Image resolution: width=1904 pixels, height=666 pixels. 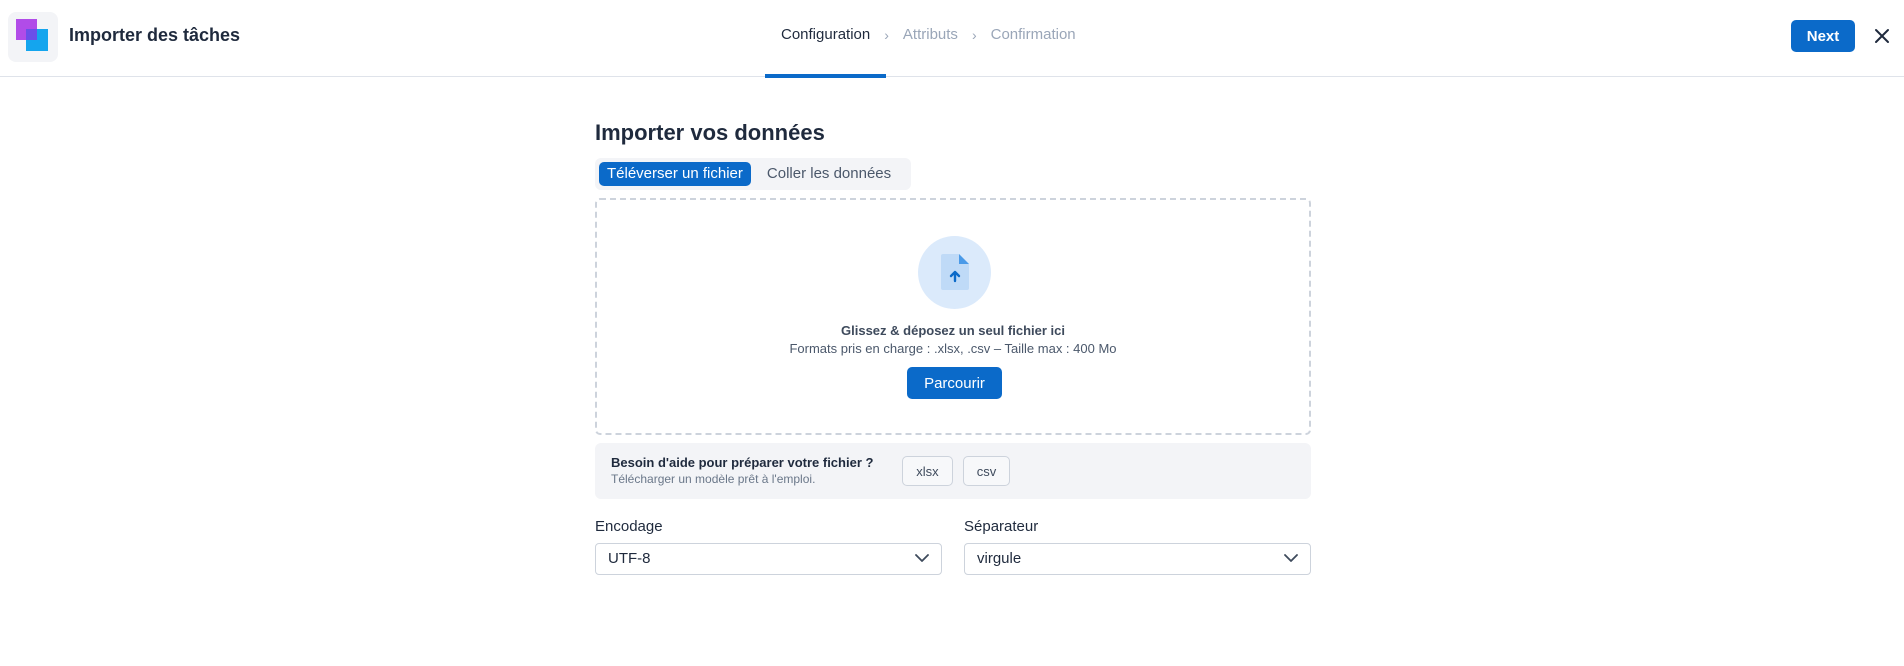 What do you see at coordinates (829, 174) in the screenshot?
I see `tab-paste-data: Coller les données` at bounding box center [829, 174].